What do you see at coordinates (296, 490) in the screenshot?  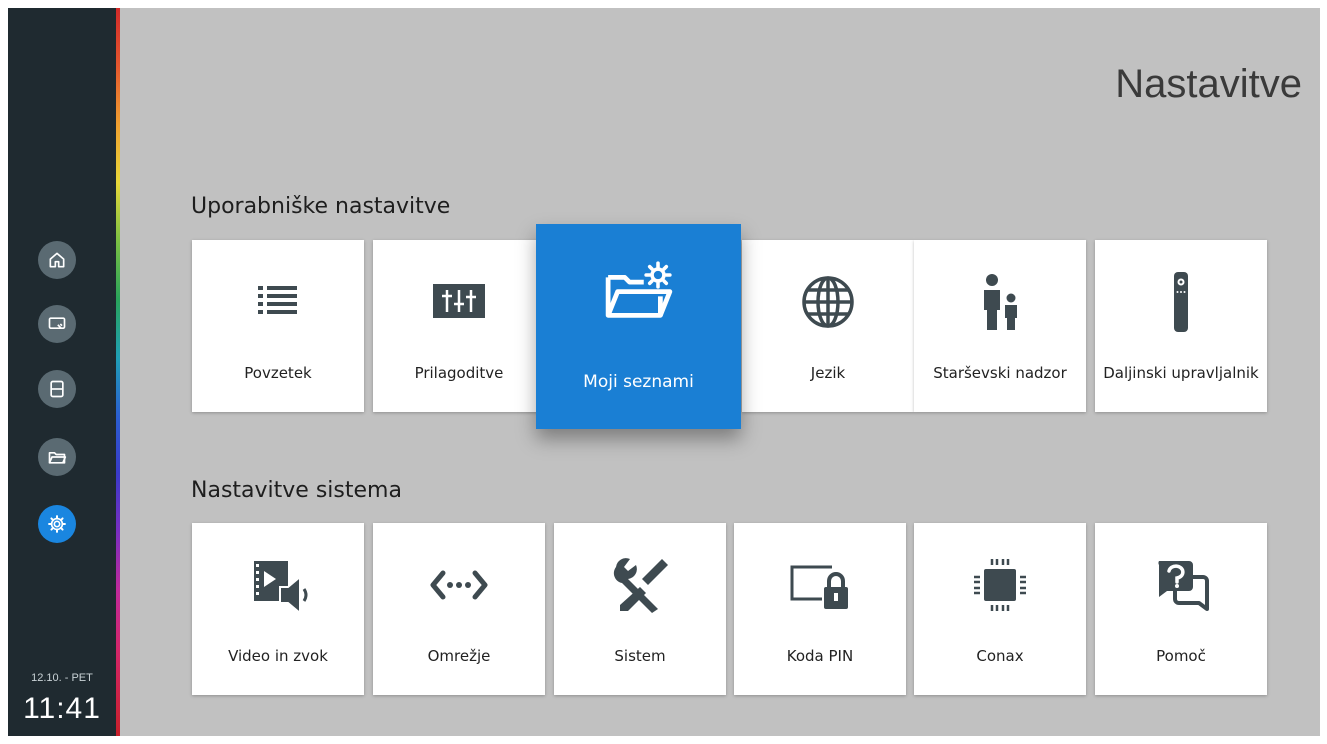 I see `section-title-system-settings: Nastavitve sistema` at bounding box center [296, 490].